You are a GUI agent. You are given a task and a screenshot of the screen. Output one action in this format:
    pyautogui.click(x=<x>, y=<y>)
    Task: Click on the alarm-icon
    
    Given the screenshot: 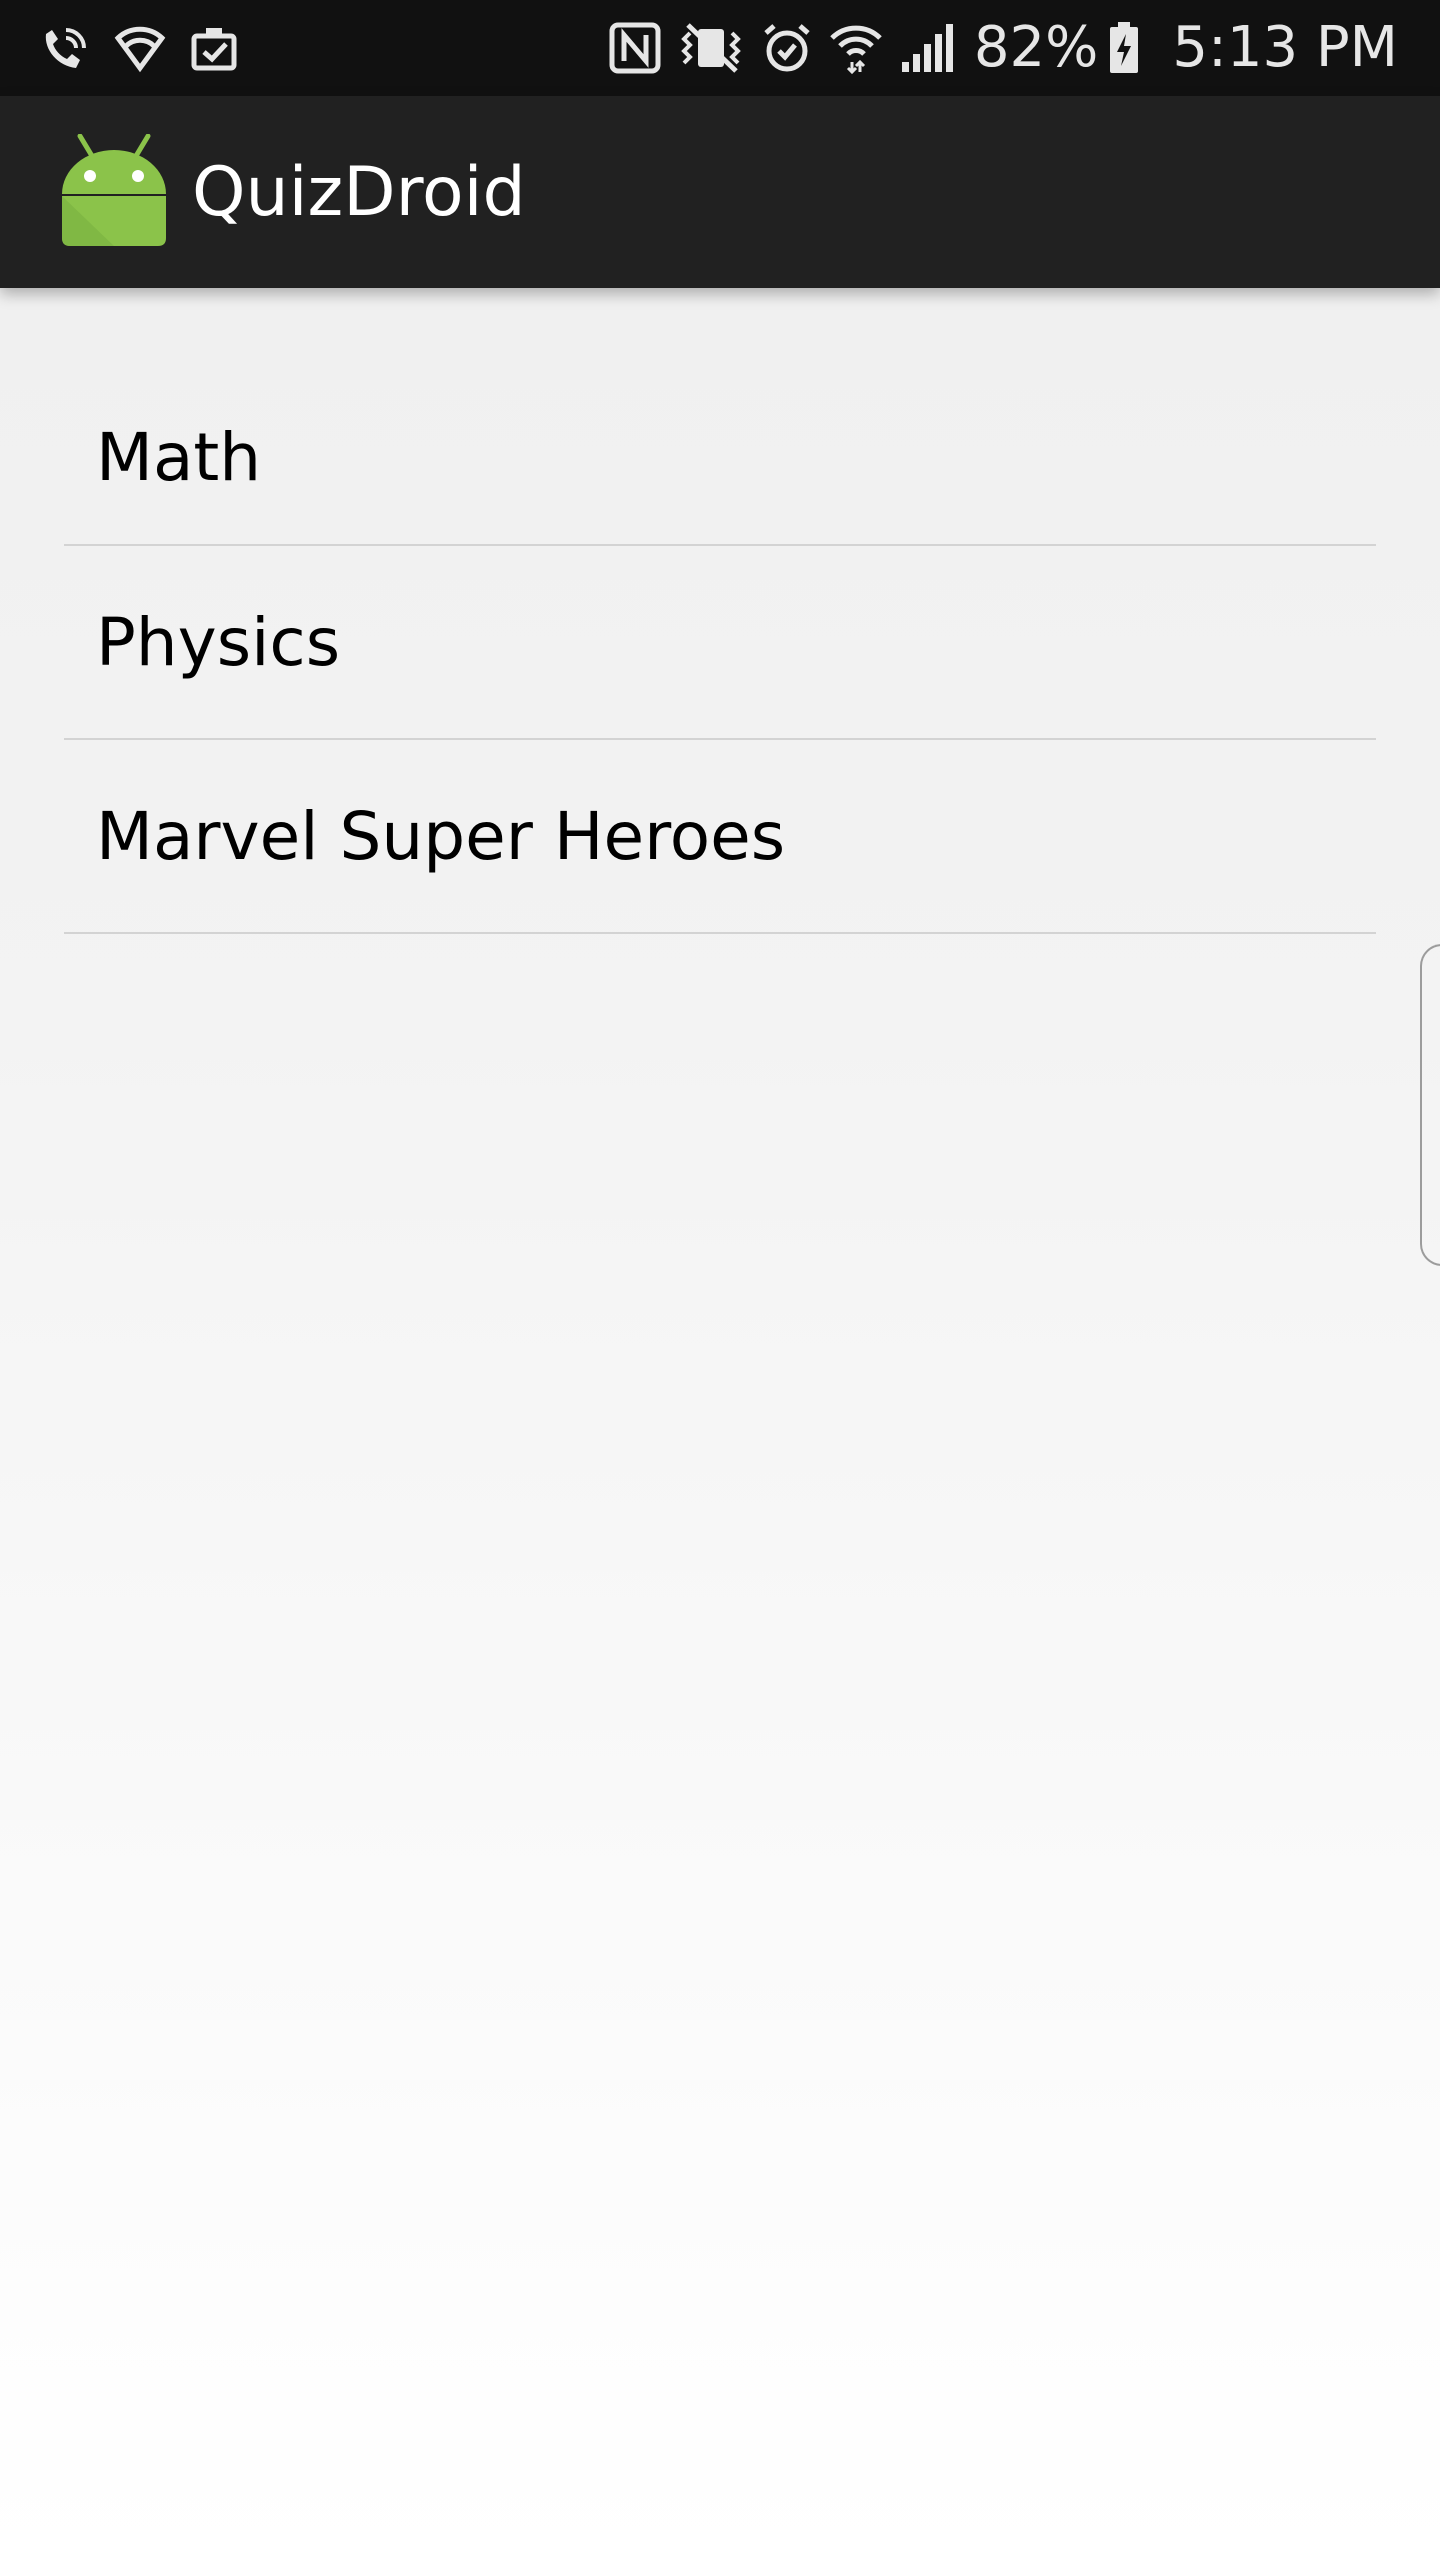 What is the action you would take?
    pyautogui.click(x=787, y=48)
    